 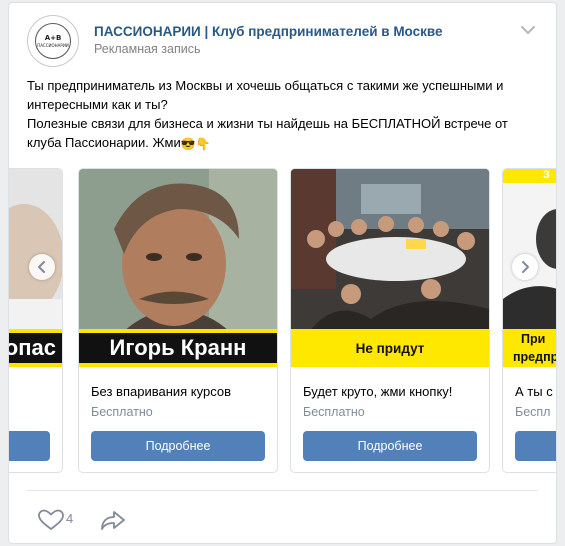 What do you see at coordinates (70, 518) in the screenshot?
I see `like-count: 4` at bounding box center [70, 518].